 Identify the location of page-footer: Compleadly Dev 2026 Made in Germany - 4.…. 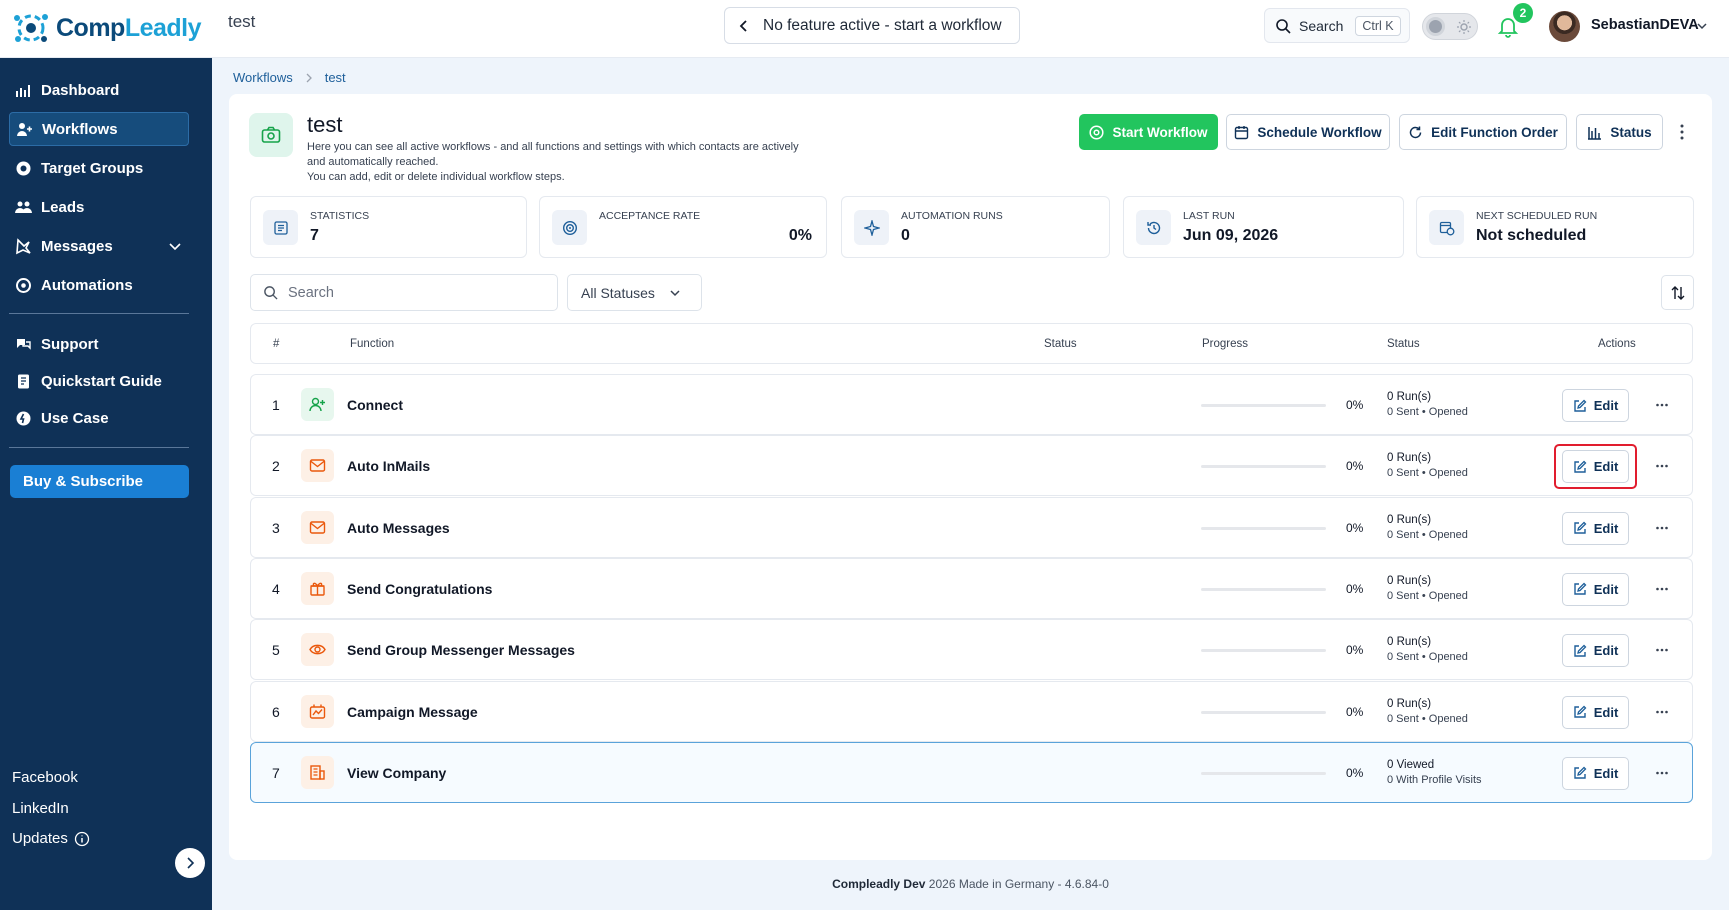
(970, 884).